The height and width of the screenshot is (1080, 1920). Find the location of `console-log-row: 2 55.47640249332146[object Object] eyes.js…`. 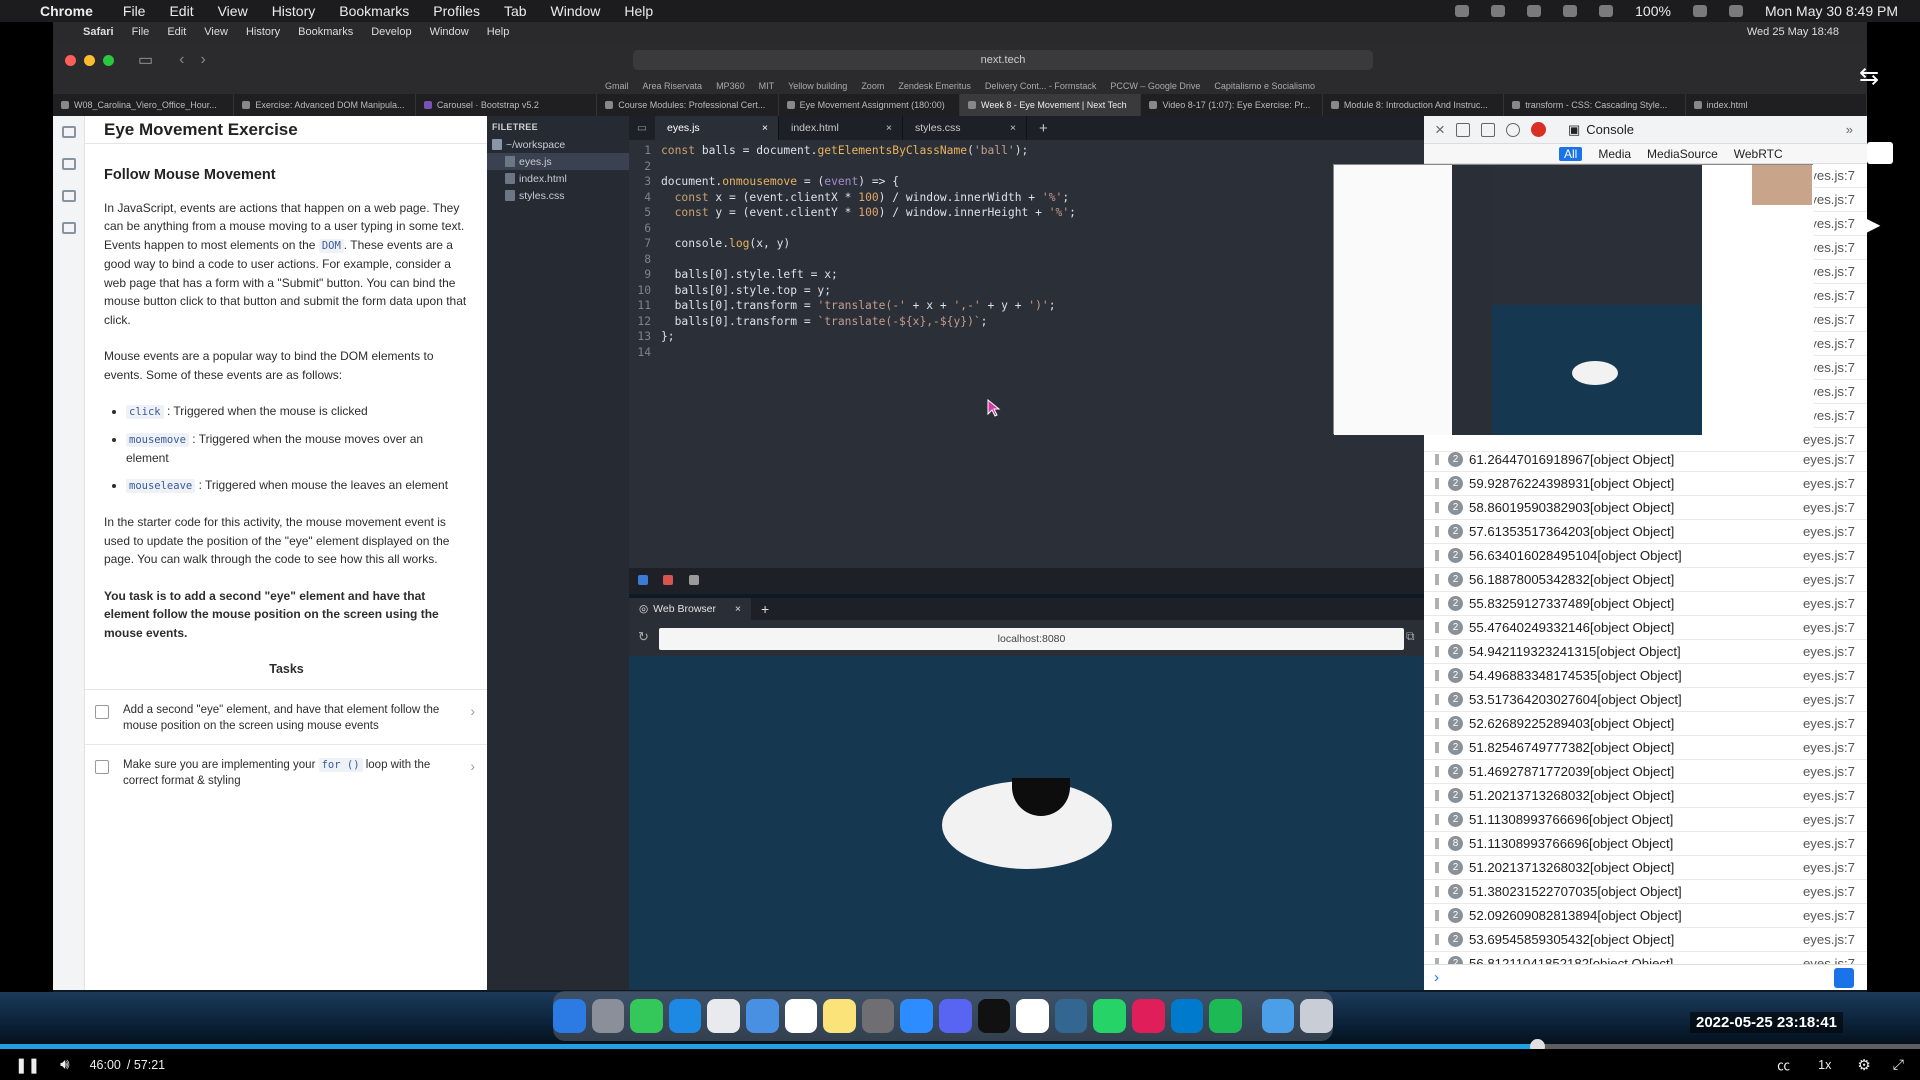

console-log-row: 2 55.47640249332146[object Object] eyes.js… is located at coordinates (1645, 628).